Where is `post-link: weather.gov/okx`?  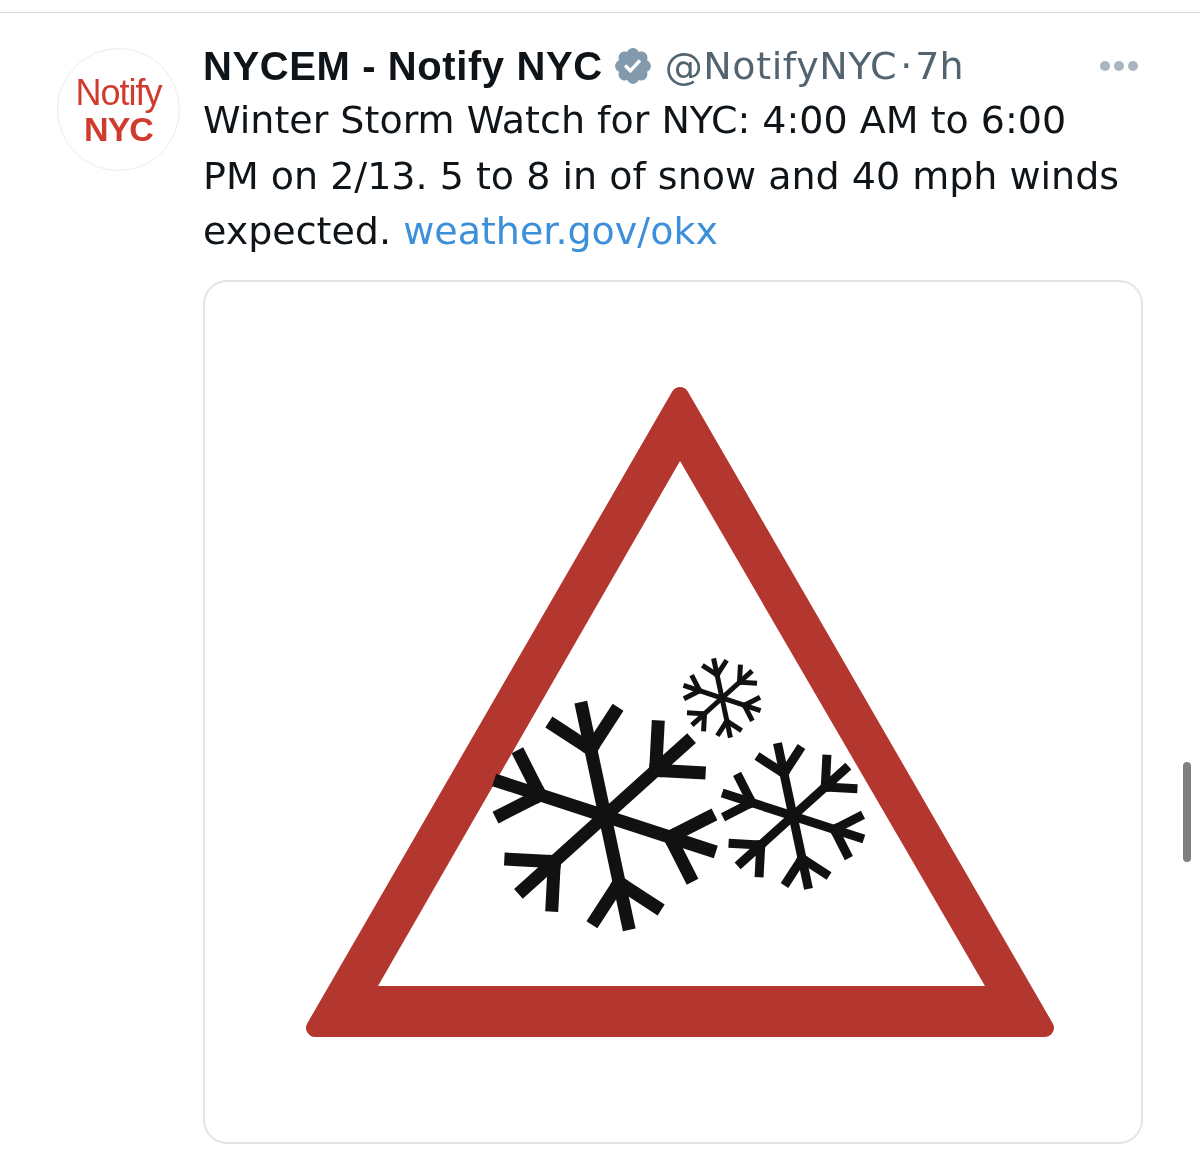
post-link: weather.gov/okx is located at coordinates (560, 231).